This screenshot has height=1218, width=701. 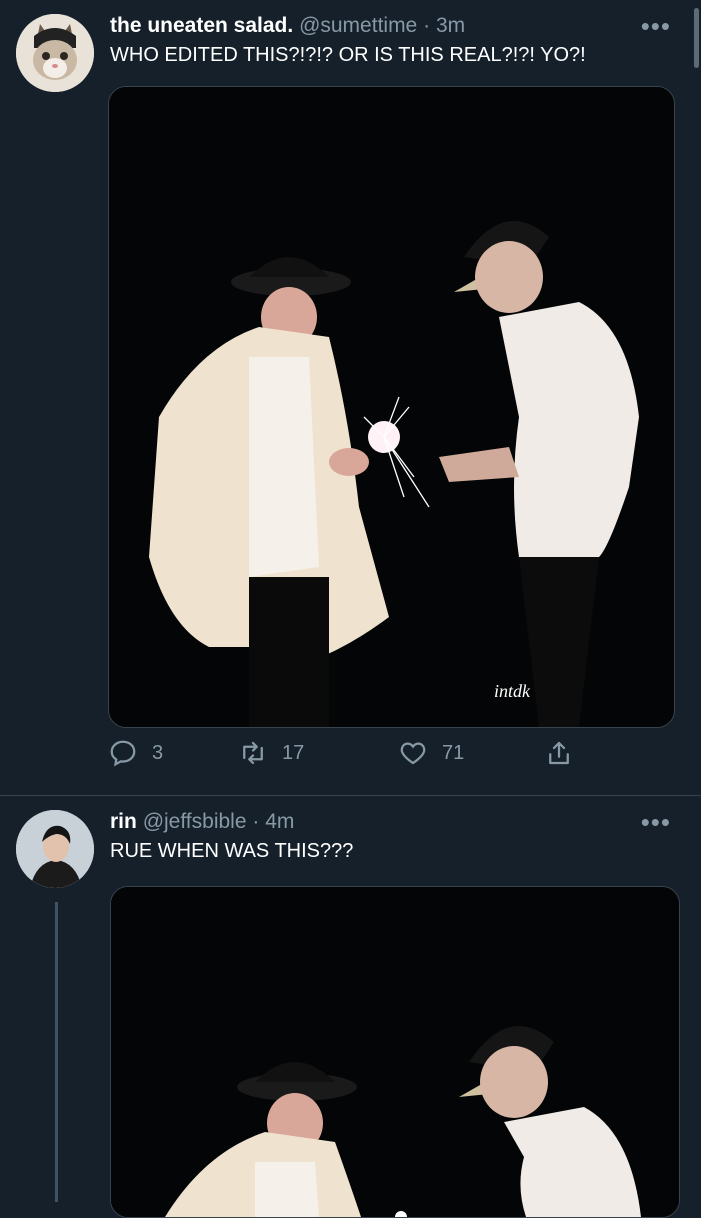 I want to click on share-icon, so click(x=559, y=753).